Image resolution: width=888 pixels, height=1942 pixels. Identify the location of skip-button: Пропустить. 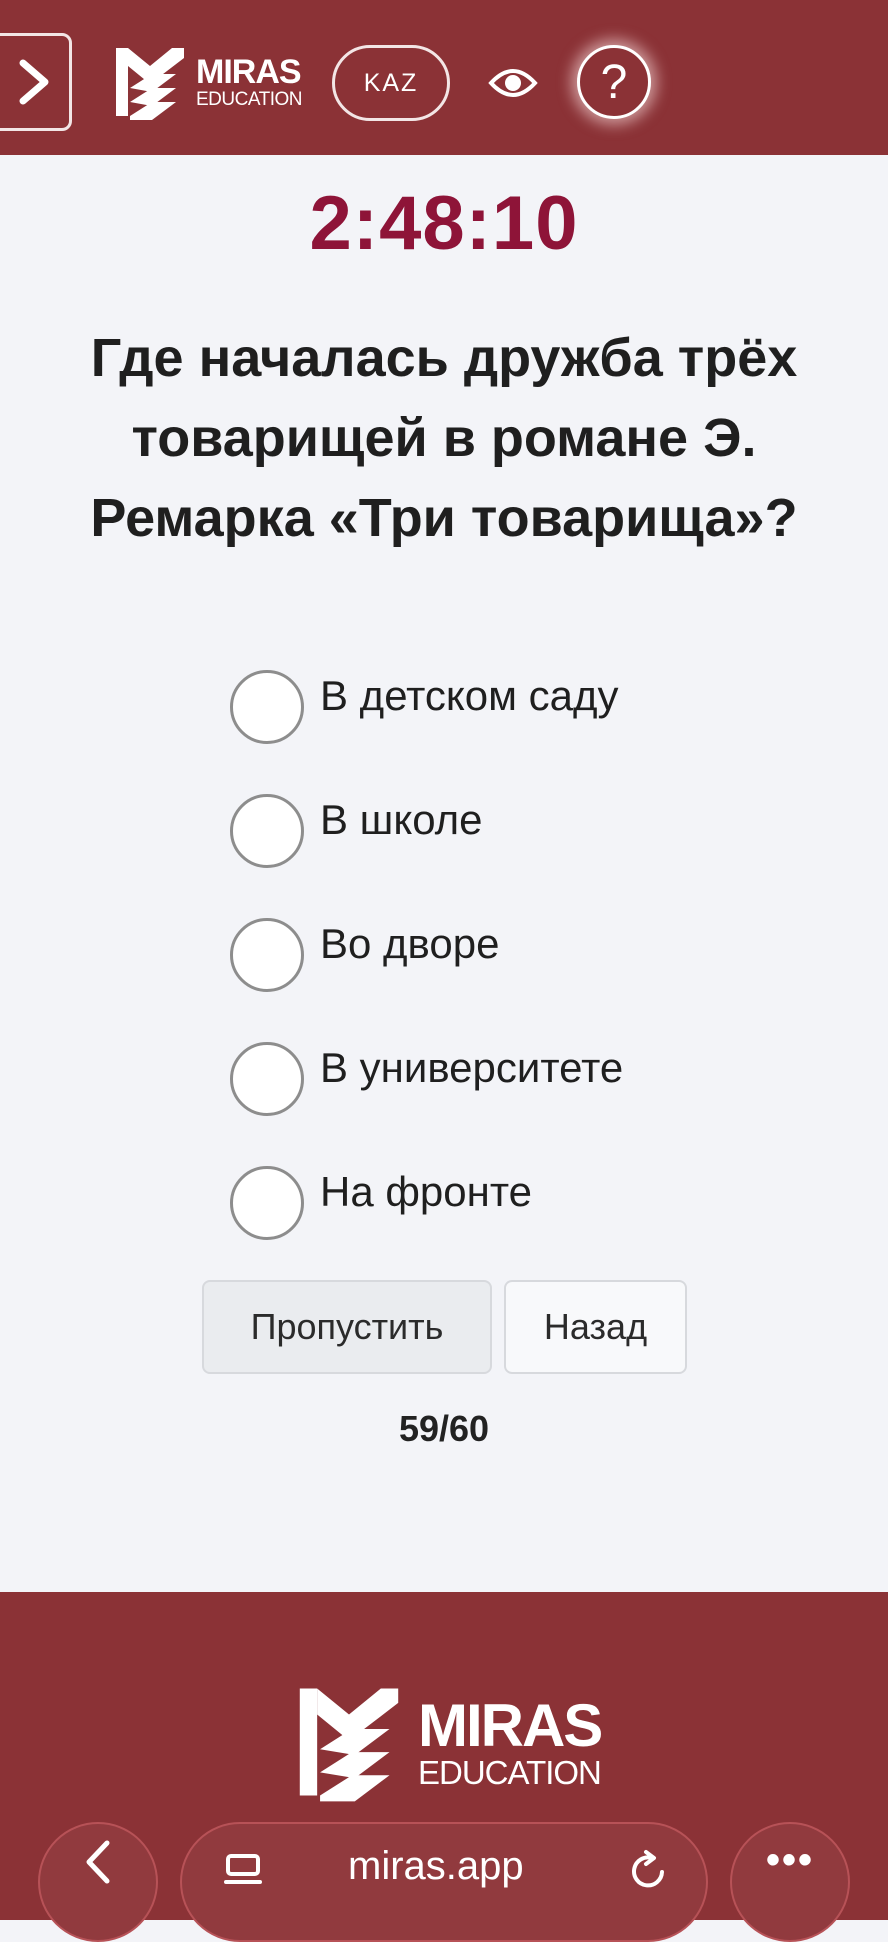
(347, 1327).